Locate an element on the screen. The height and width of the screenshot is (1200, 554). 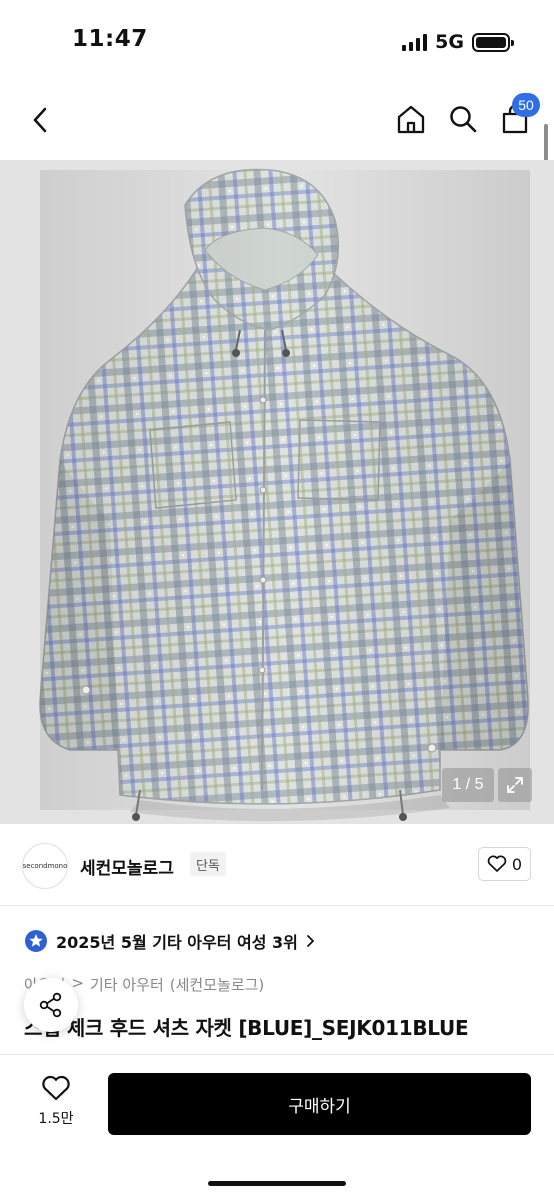
battery-icon is located at coordinates (493, 42).